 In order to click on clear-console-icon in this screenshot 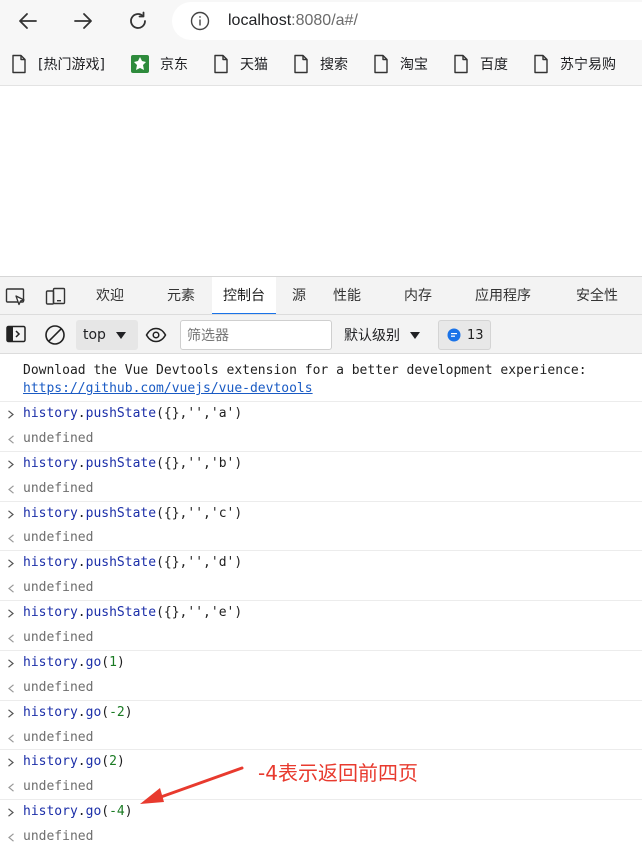, I will do `click(55, 335)`.